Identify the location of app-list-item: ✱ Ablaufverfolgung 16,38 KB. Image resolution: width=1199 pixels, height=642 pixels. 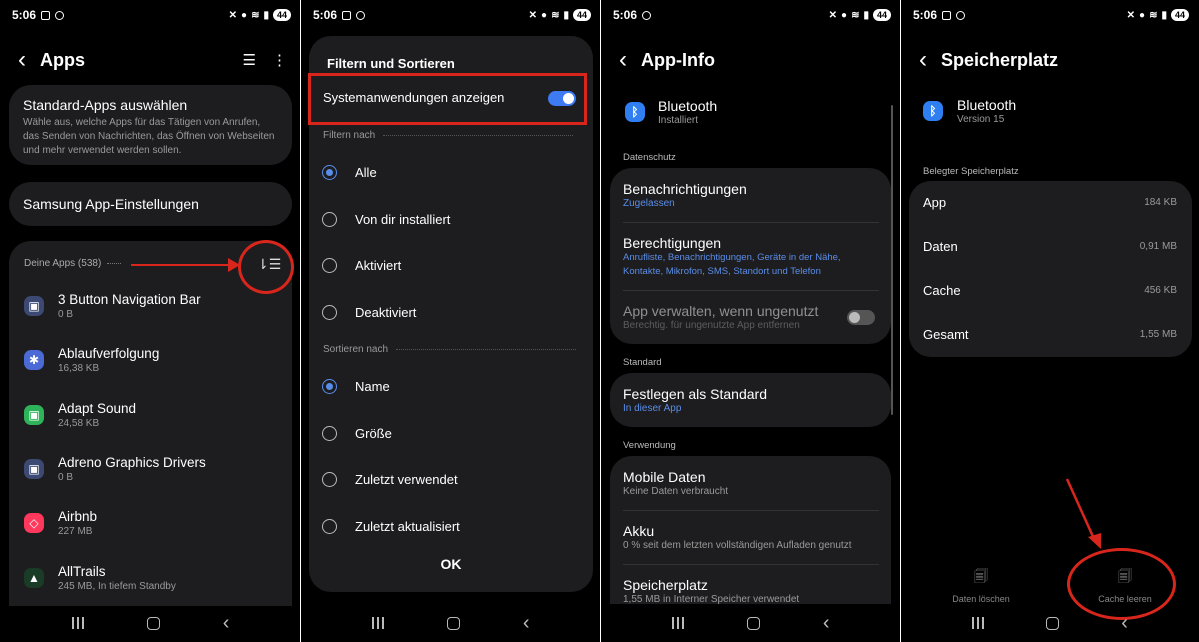
(91, 360).